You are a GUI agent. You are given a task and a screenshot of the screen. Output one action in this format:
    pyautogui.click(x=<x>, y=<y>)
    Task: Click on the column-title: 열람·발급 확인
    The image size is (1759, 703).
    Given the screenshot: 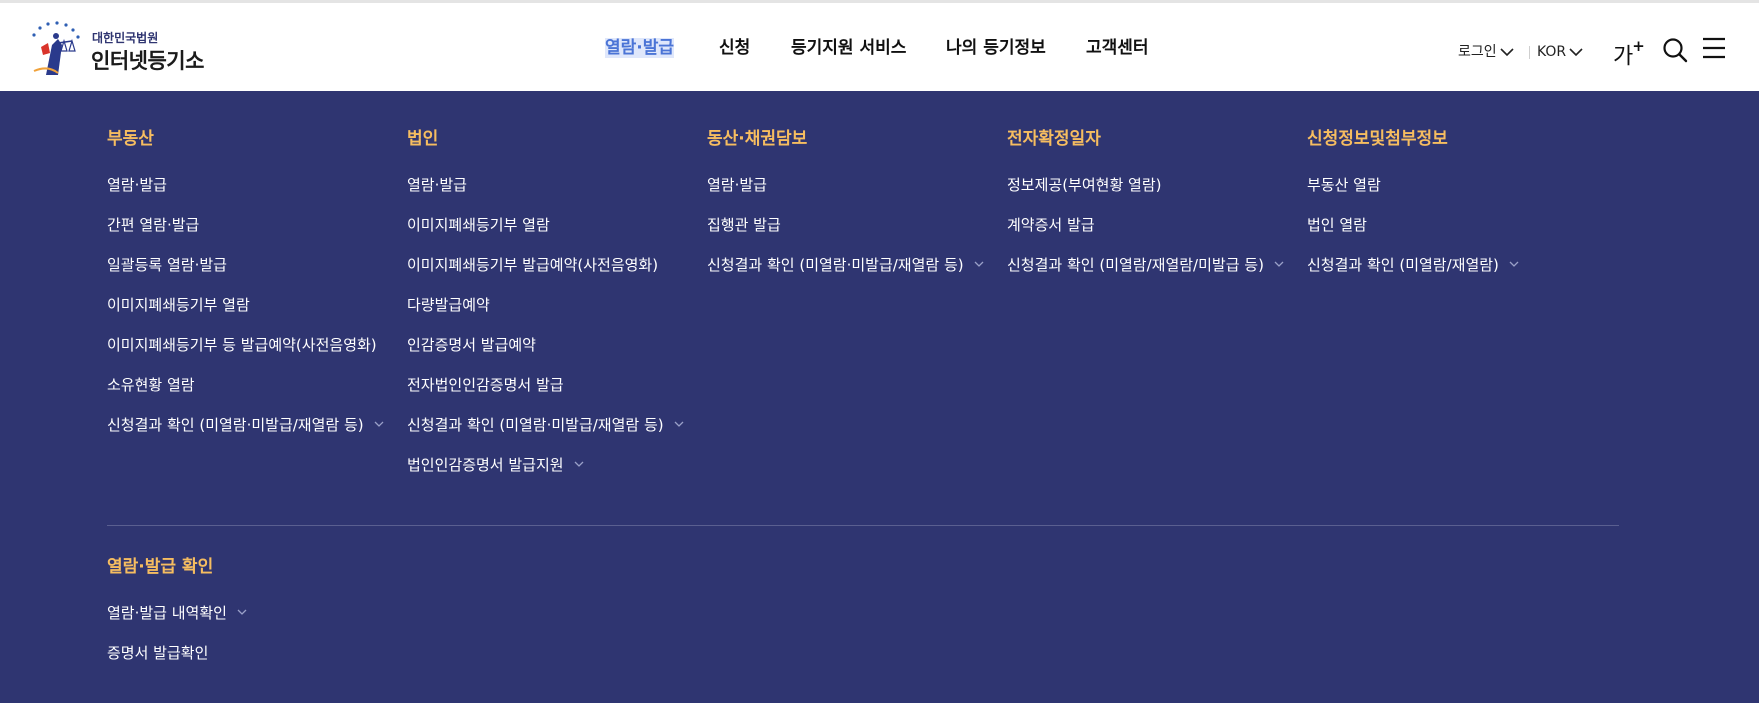 What is the action you would take?
    pyautogui.click(x=160, y=567)
    